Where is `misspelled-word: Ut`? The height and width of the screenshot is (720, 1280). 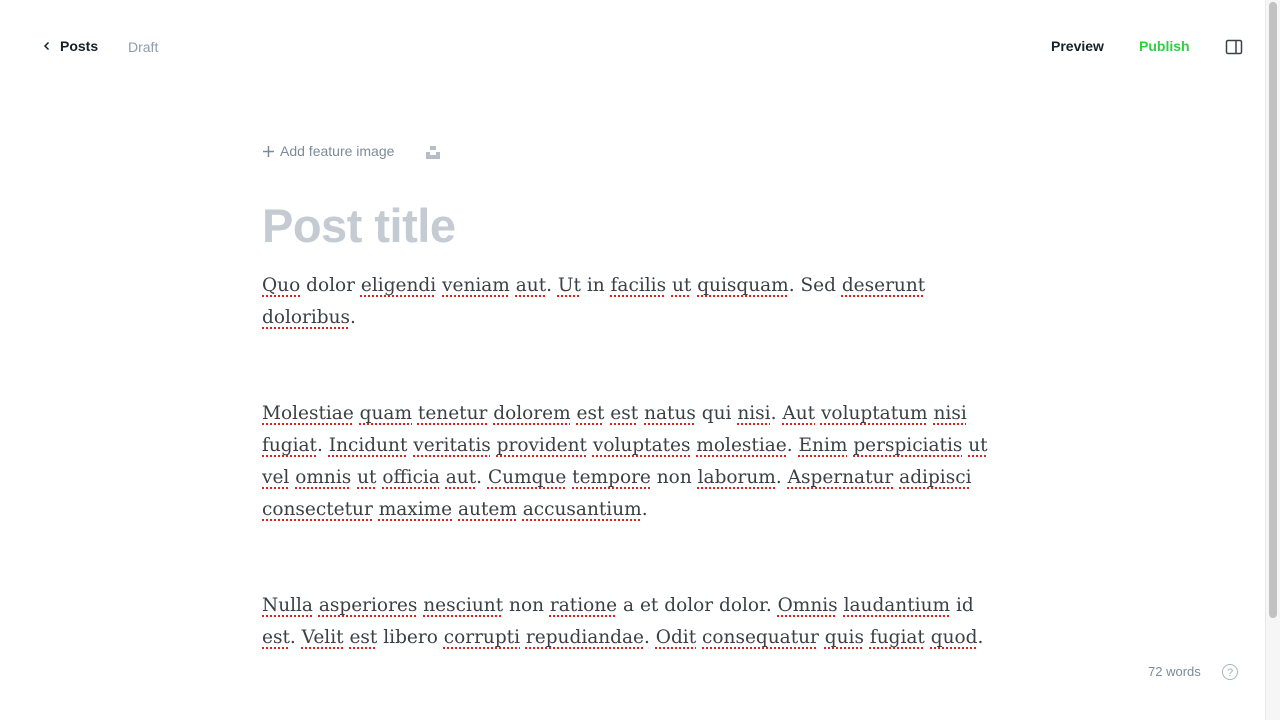
misspelled-word: Ut is located at coordinates (569, 285).